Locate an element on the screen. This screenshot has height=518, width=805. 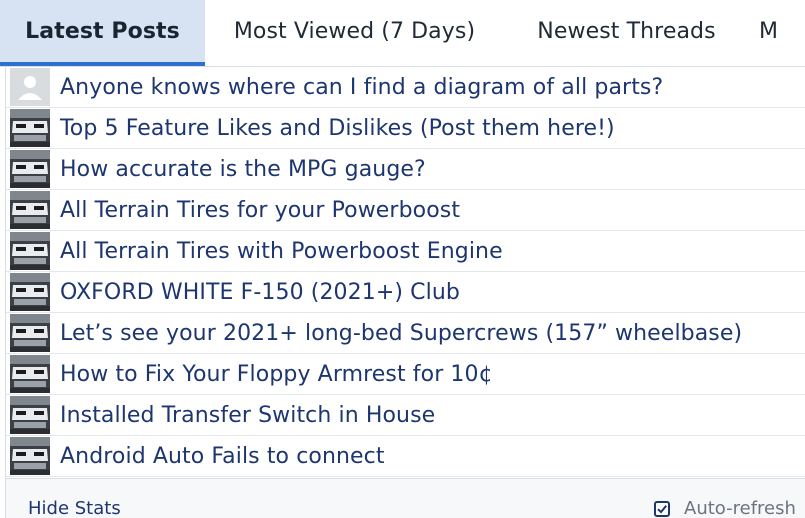
tab-most-viewed: Most Viewed (7 Days) is located at coordinates (354, 31).